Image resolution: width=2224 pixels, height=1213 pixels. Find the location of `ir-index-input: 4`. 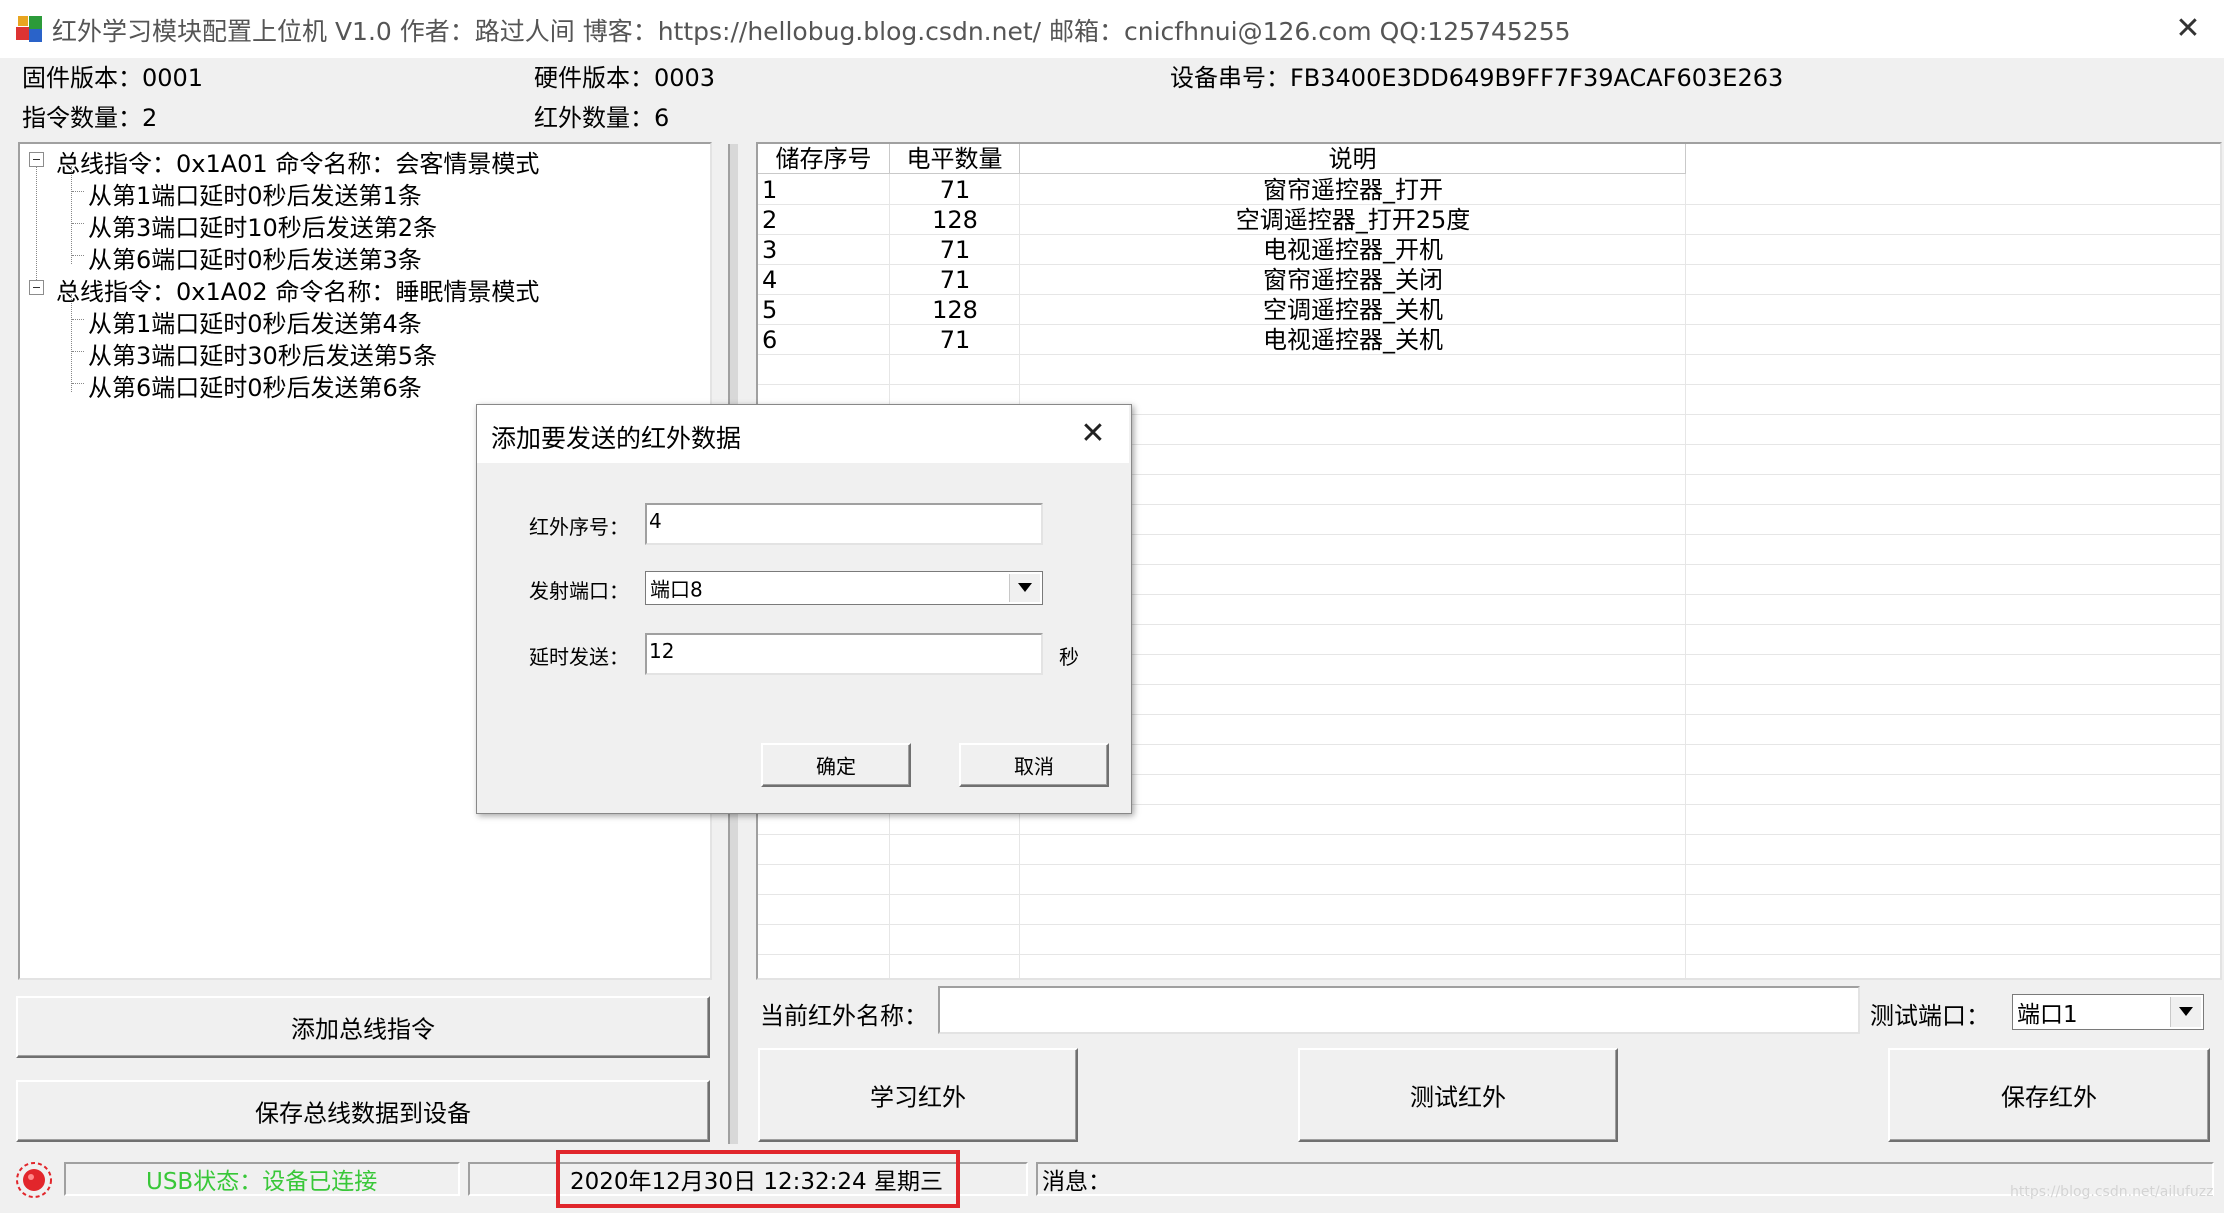

ir-index-input: 4 is located at coordinates (844, 524).